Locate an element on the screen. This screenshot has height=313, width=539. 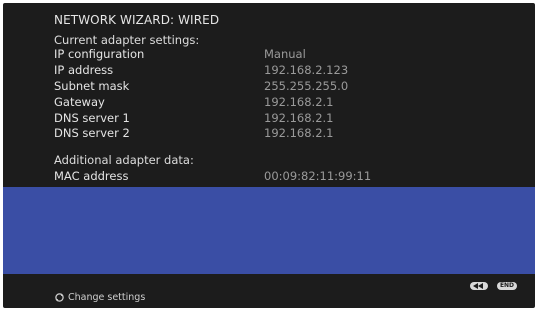
setting-row-ip-configuration: IP configuration Manual is located at coordinates (284, 54).